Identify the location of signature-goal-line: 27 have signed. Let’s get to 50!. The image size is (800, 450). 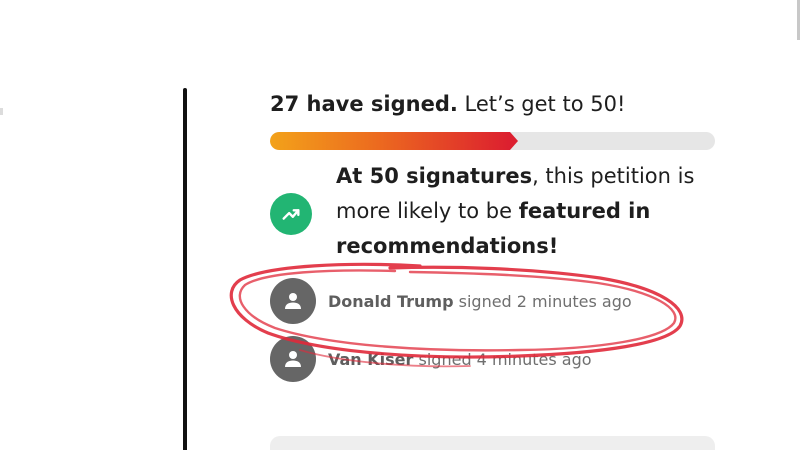
(492, 104).